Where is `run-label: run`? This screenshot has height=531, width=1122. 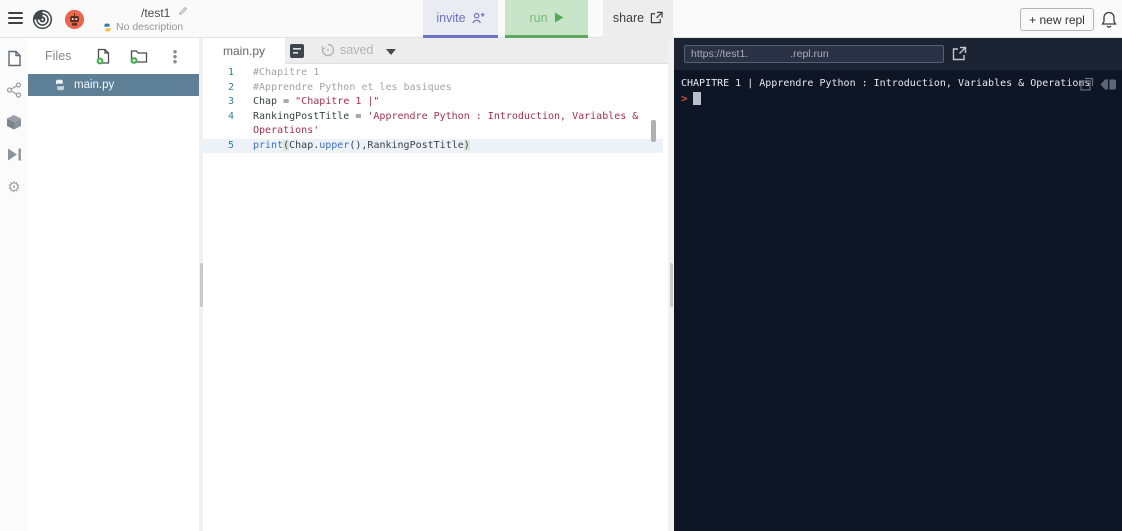
run-label: run is located at coordinates (538, 17).